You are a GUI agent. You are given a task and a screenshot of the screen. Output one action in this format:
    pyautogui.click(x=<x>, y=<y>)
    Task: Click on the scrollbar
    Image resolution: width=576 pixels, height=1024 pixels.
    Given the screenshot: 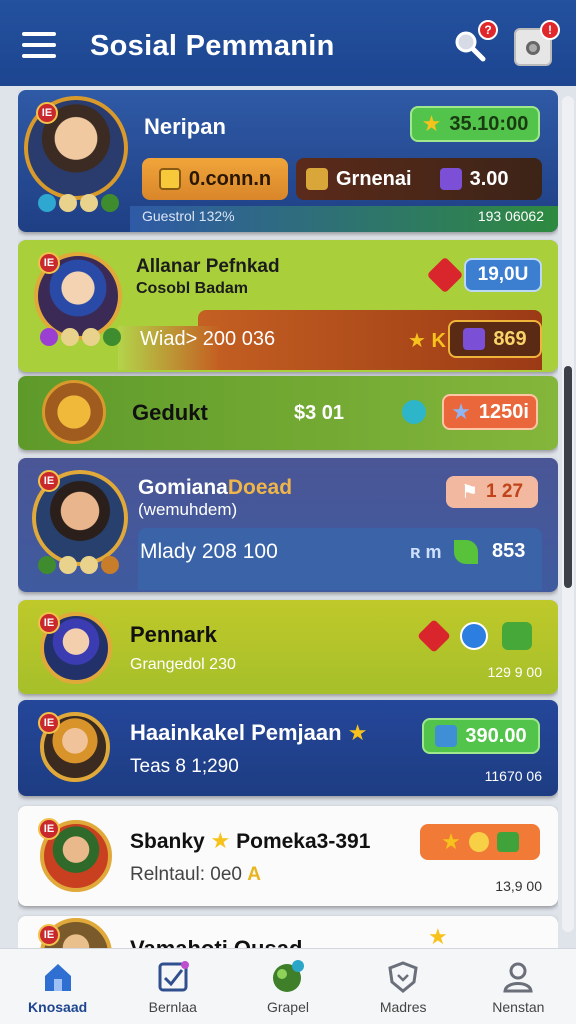 What is the action you would take?
    pyautogui.click(x=568, y=514)
    